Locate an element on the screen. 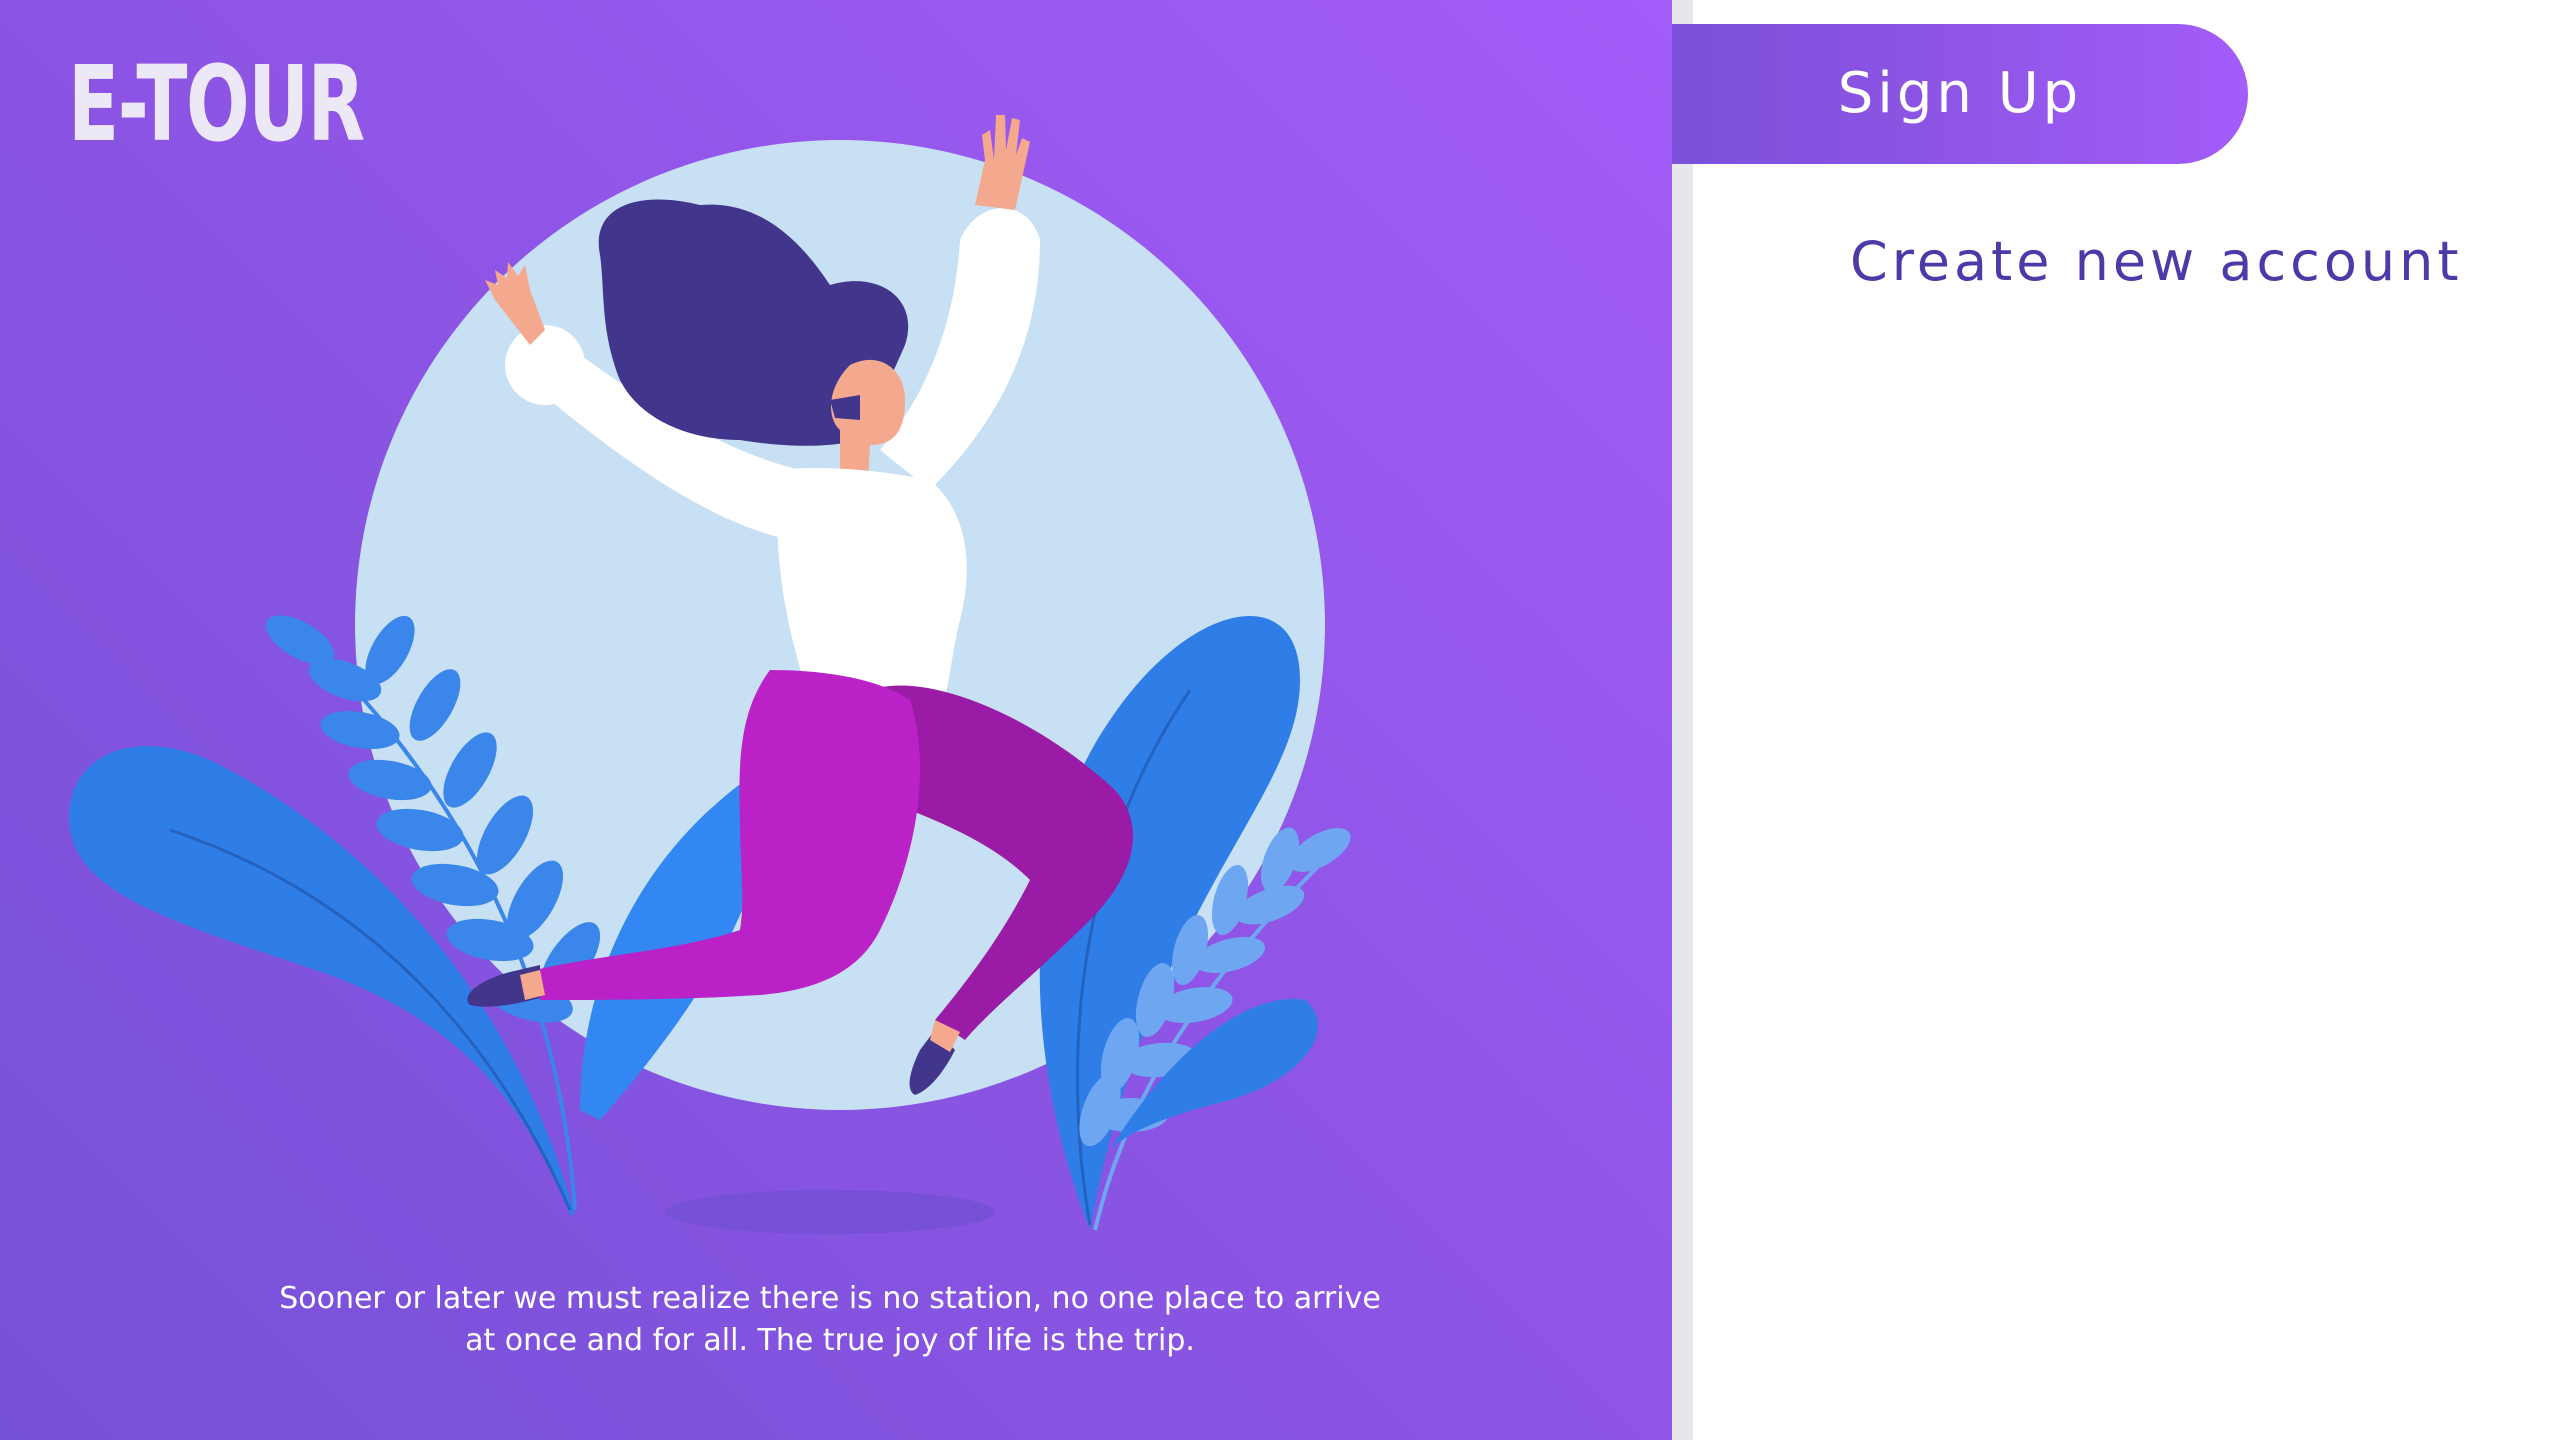 The width and height of the screenshot is (2560, 1440). sign-up-tab-label: Sign Up is located at coordinates (1960, 93).